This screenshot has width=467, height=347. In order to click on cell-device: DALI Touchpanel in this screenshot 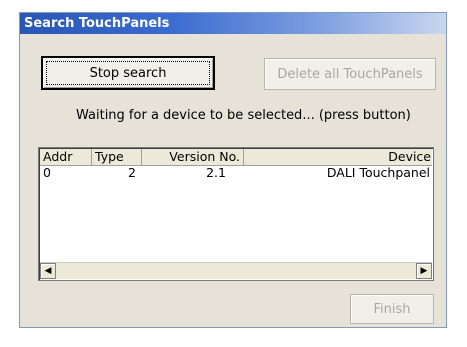, I will do `click(378, 172)`.